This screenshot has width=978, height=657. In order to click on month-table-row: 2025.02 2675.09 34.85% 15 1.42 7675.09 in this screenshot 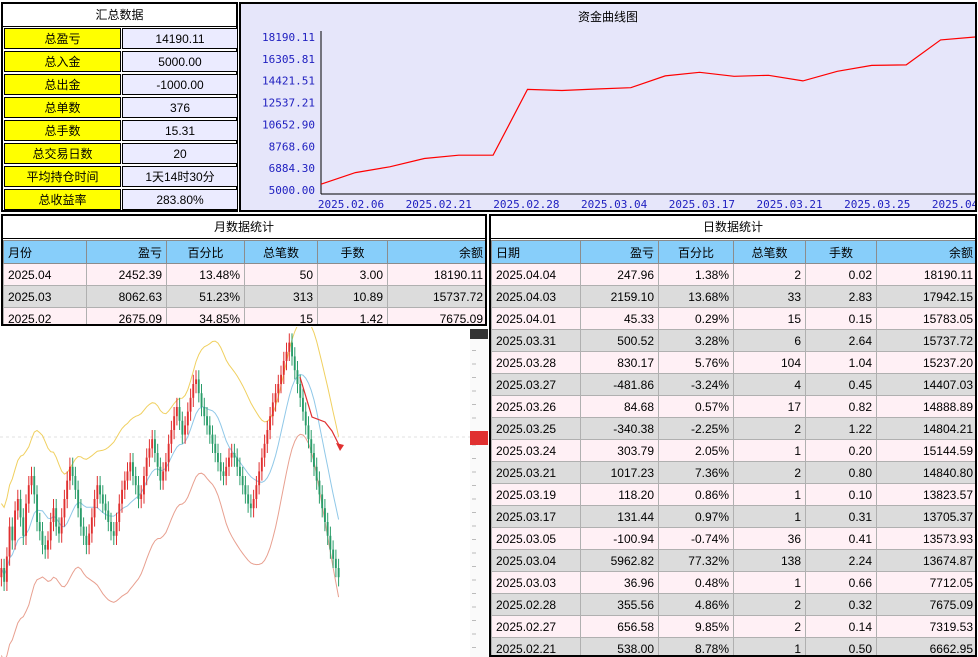, I will do `click(244, 315)`.